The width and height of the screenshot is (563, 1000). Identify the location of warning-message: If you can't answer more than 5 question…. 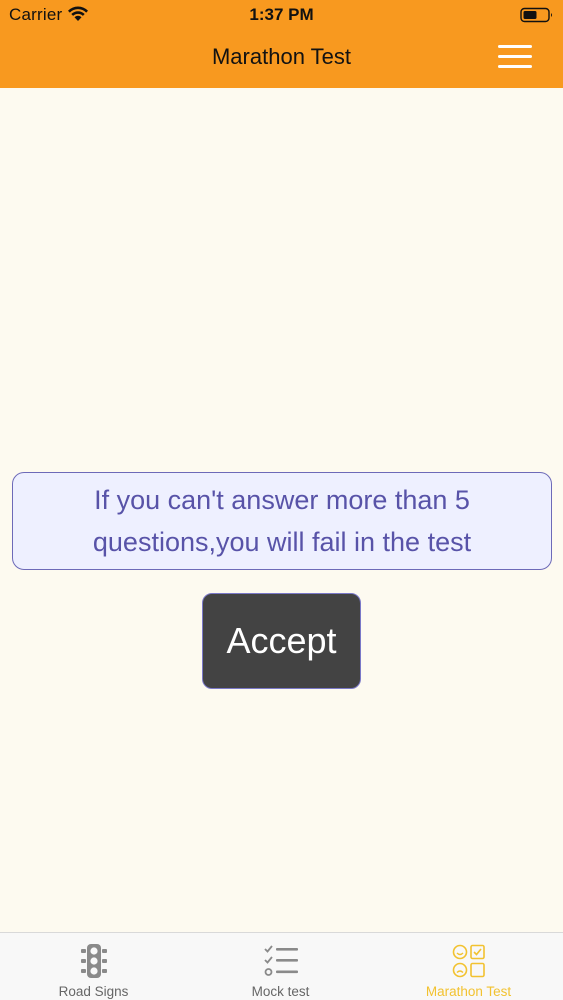
(282, 521).